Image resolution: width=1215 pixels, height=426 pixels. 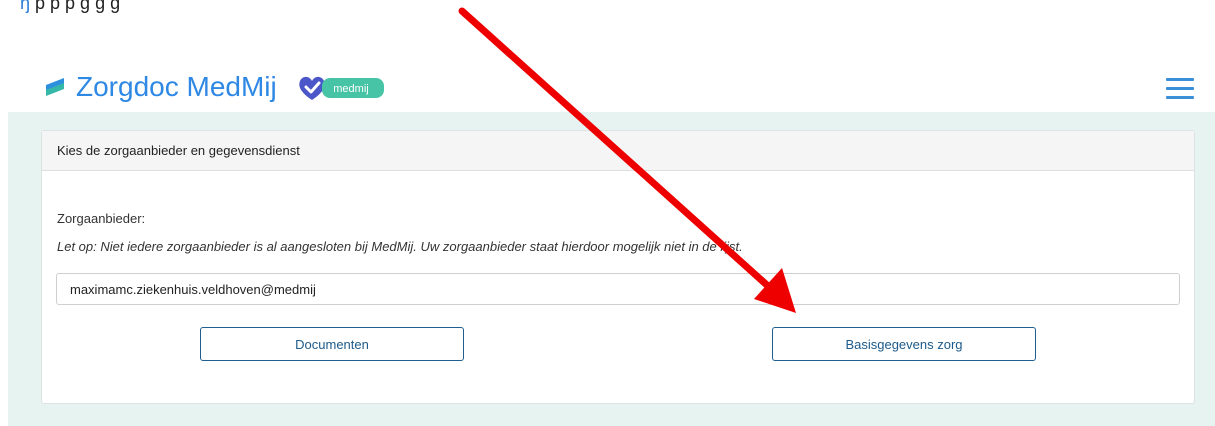 I want to click on cropped-top-text: ŋ p p p g g g, so click(x=70, y=7).